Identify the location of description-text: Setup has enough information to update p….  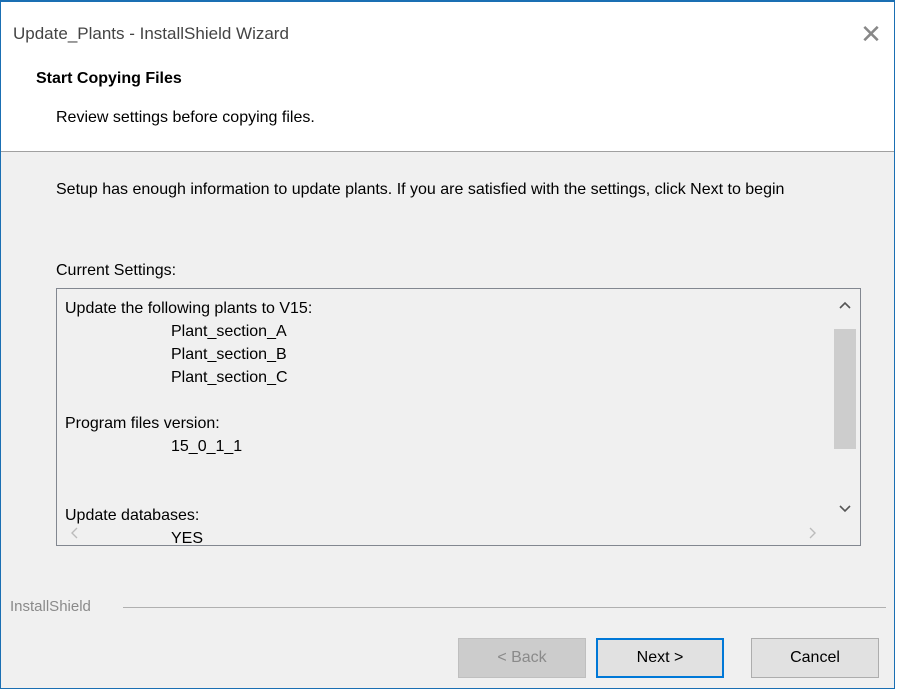
(420, 189).